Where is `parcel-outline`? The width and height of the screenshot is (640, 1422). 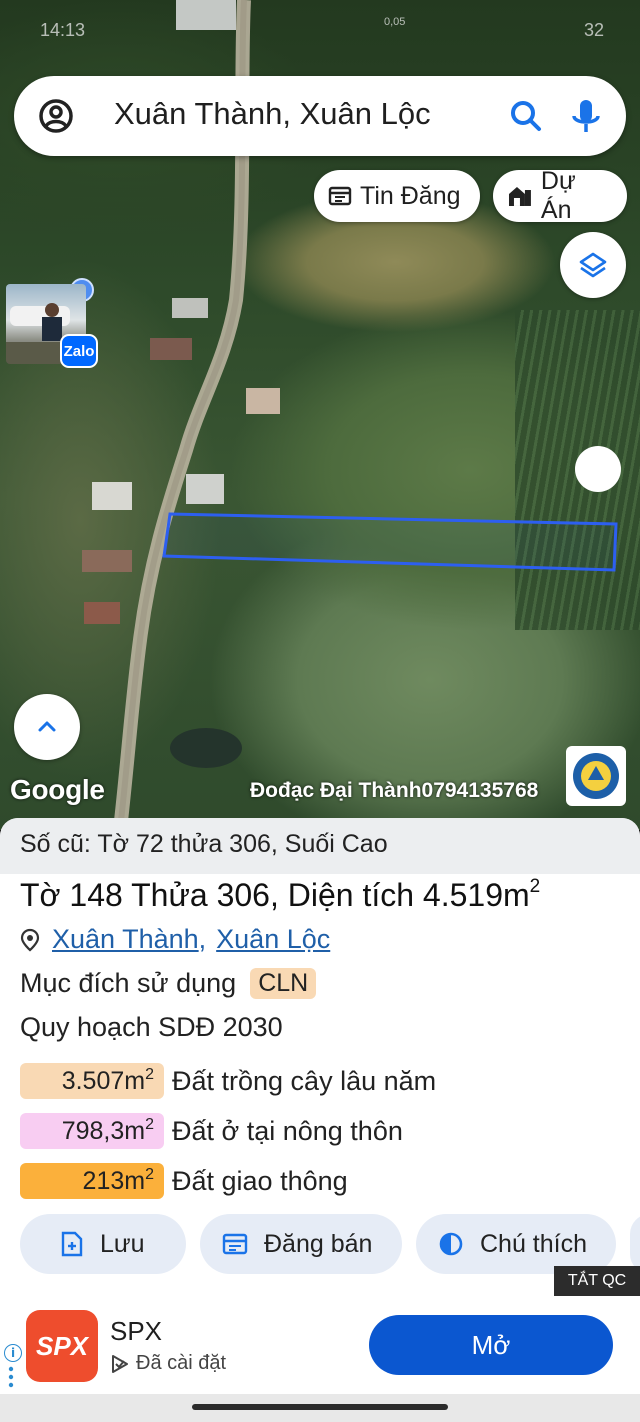 parcel-outline is located at coordinates (390, 542).